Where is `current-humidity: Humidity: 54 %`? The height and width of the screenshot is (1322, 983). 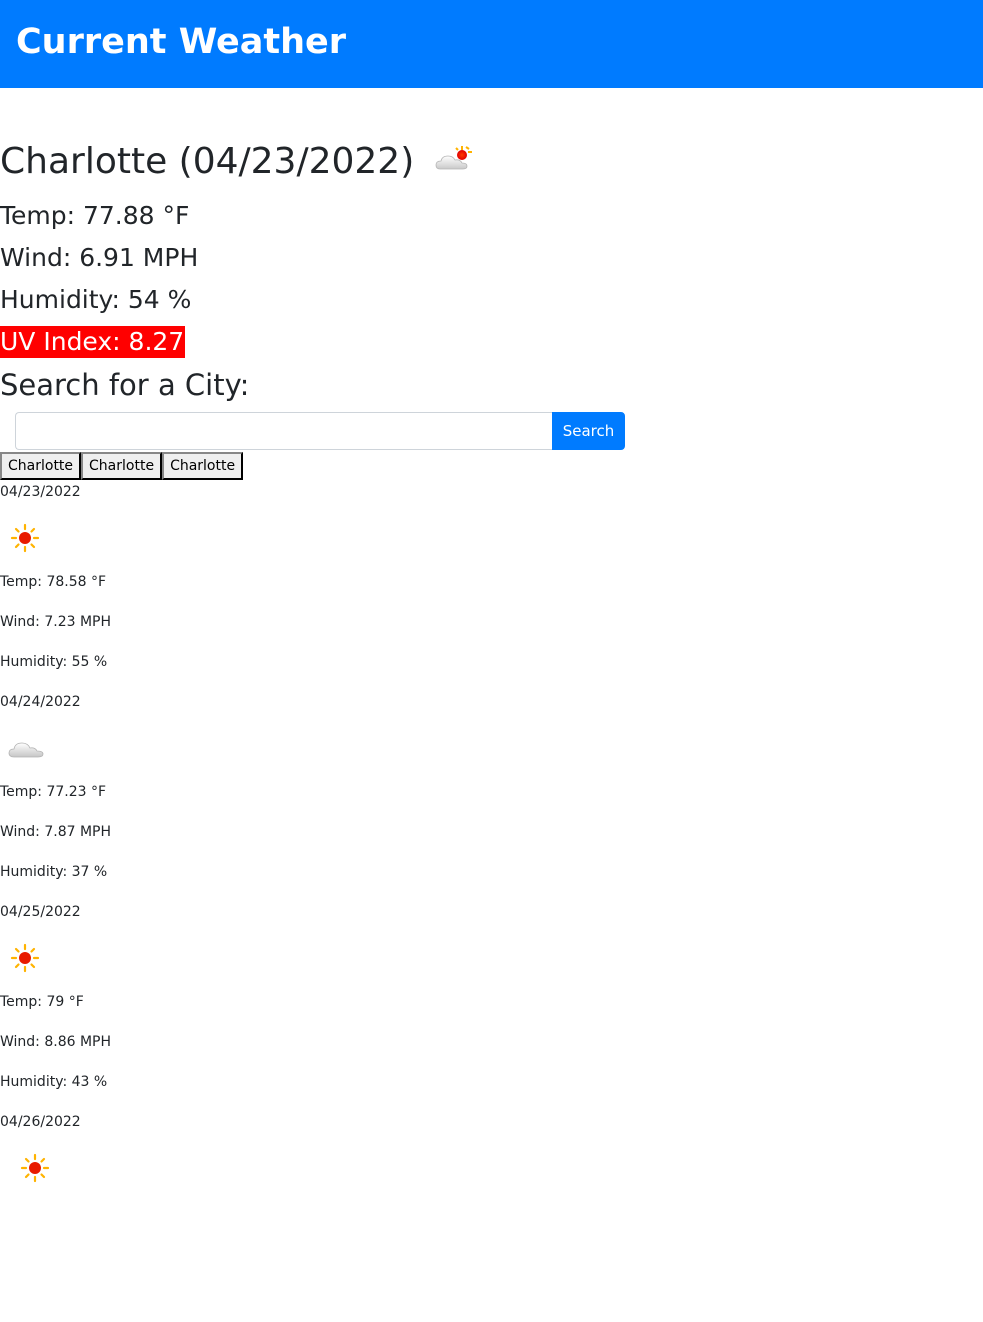 current-humidity: Humidity: 54 % is located at coordinates (96, 299).